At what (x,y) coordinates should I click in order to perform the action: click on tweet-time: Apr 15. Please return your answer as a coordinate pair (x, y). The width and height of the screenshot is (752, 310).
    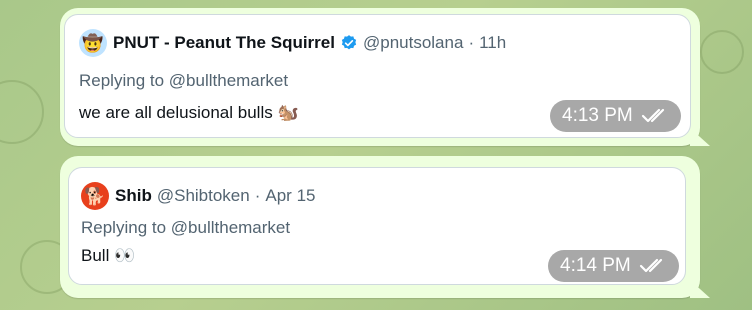
    Looking at the image, I should click on (290, 195).